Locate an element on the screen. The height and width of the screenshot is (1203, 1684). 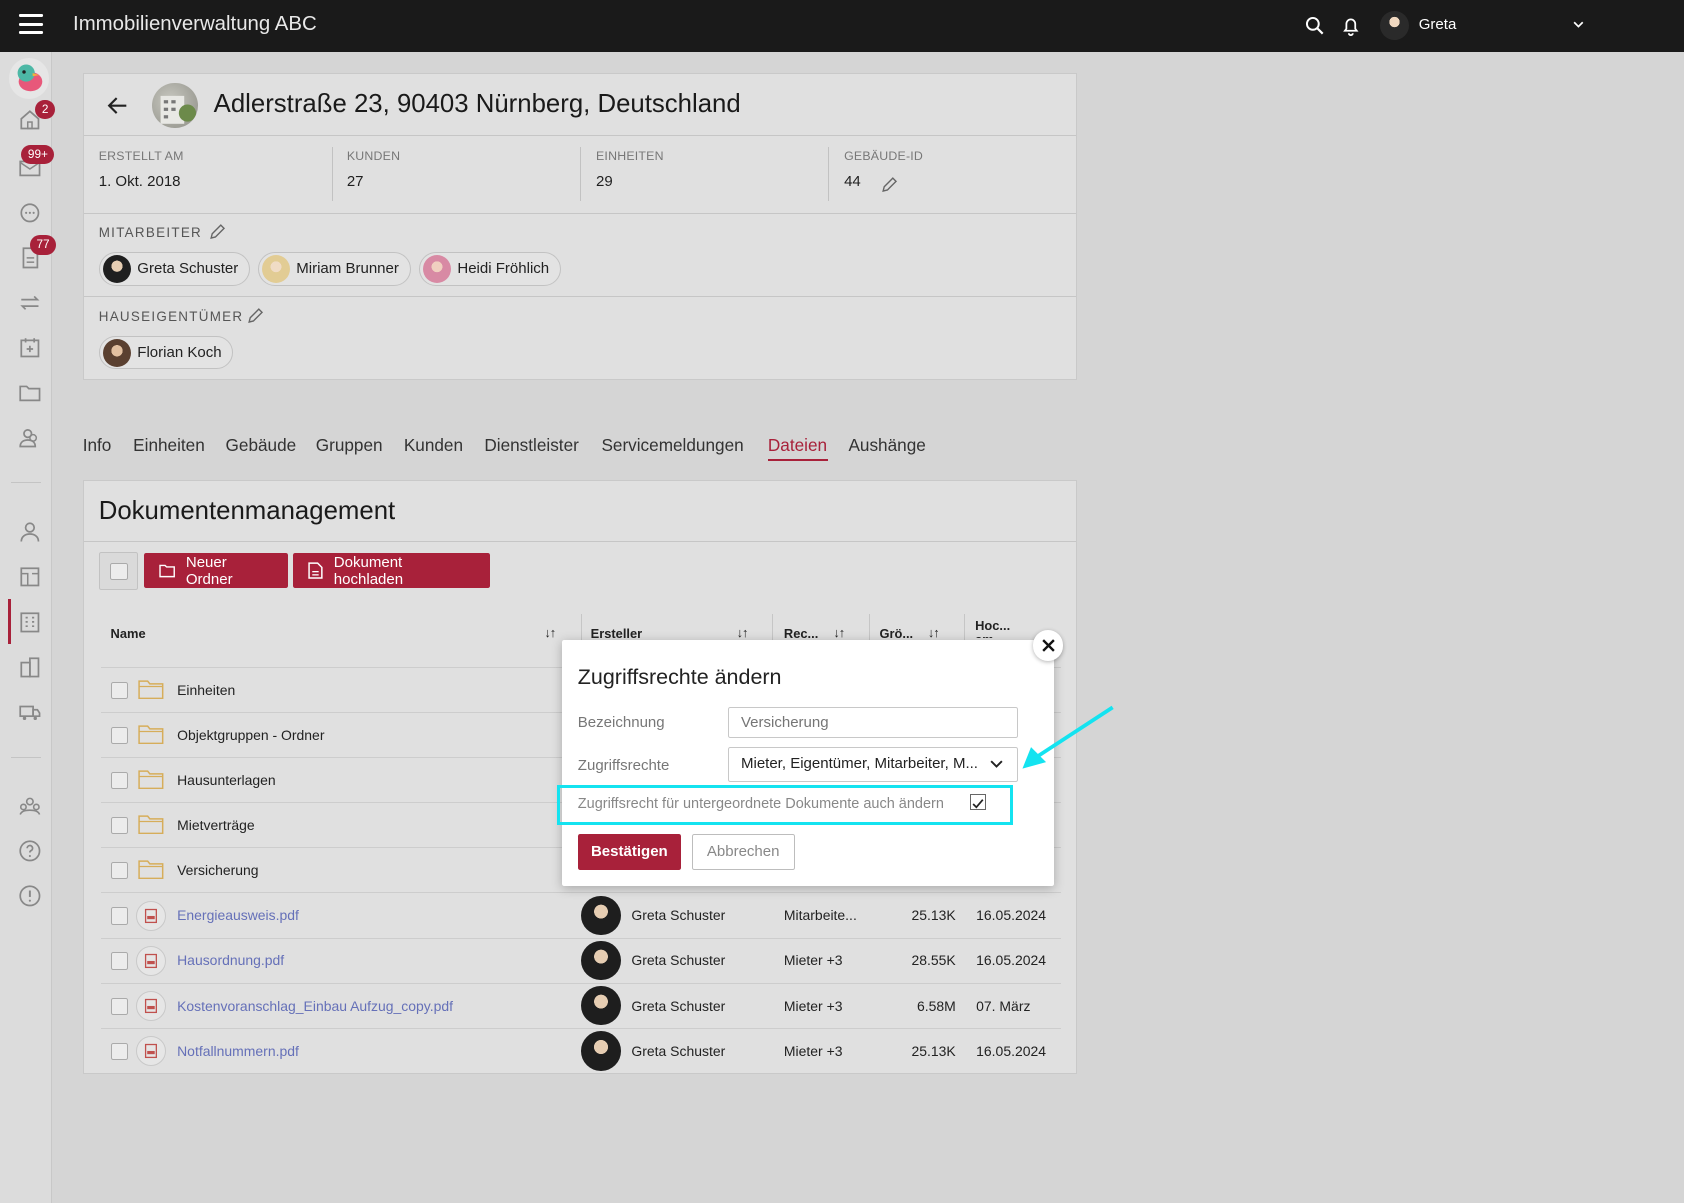
tab-buildings: Gebäude is located at coordinates (261, 445).